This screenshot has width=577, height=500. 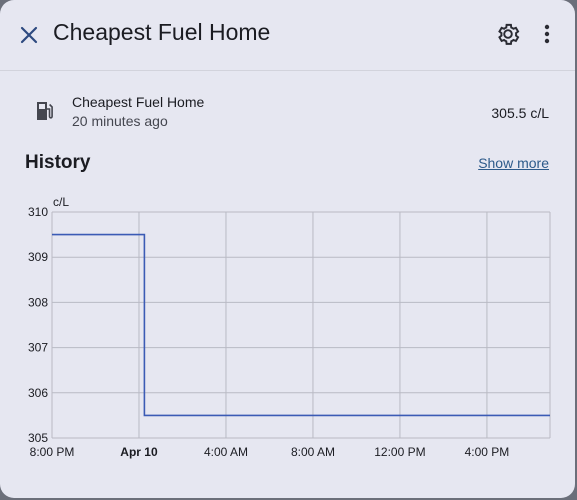 I want to click on show-more-link: Show more, so click(x=513, y=163).